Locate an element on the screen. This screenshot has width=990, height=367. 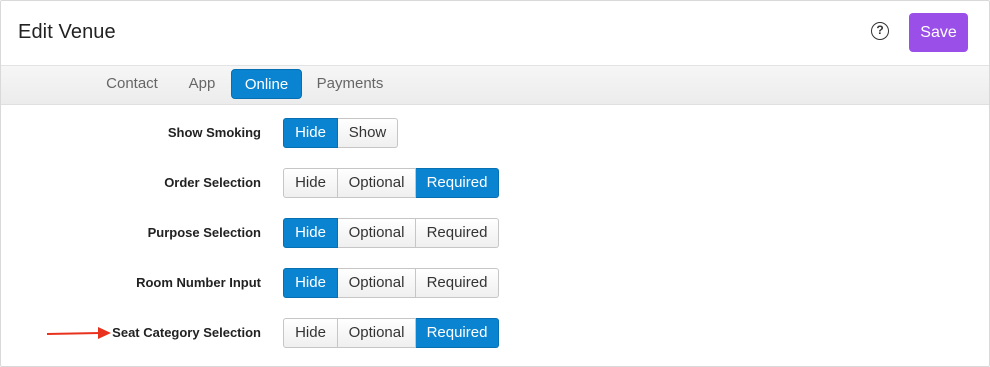
seat-category-selection-toggle: Hide Optional Required is located at coordinates (391, 333).